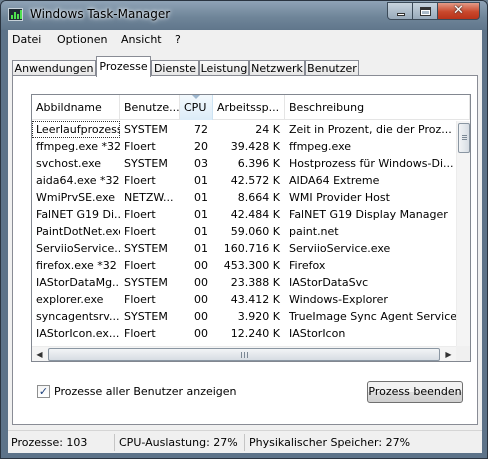 The image size is (488, 459). I want to click on scrollbar-corner, so click(463, 353).